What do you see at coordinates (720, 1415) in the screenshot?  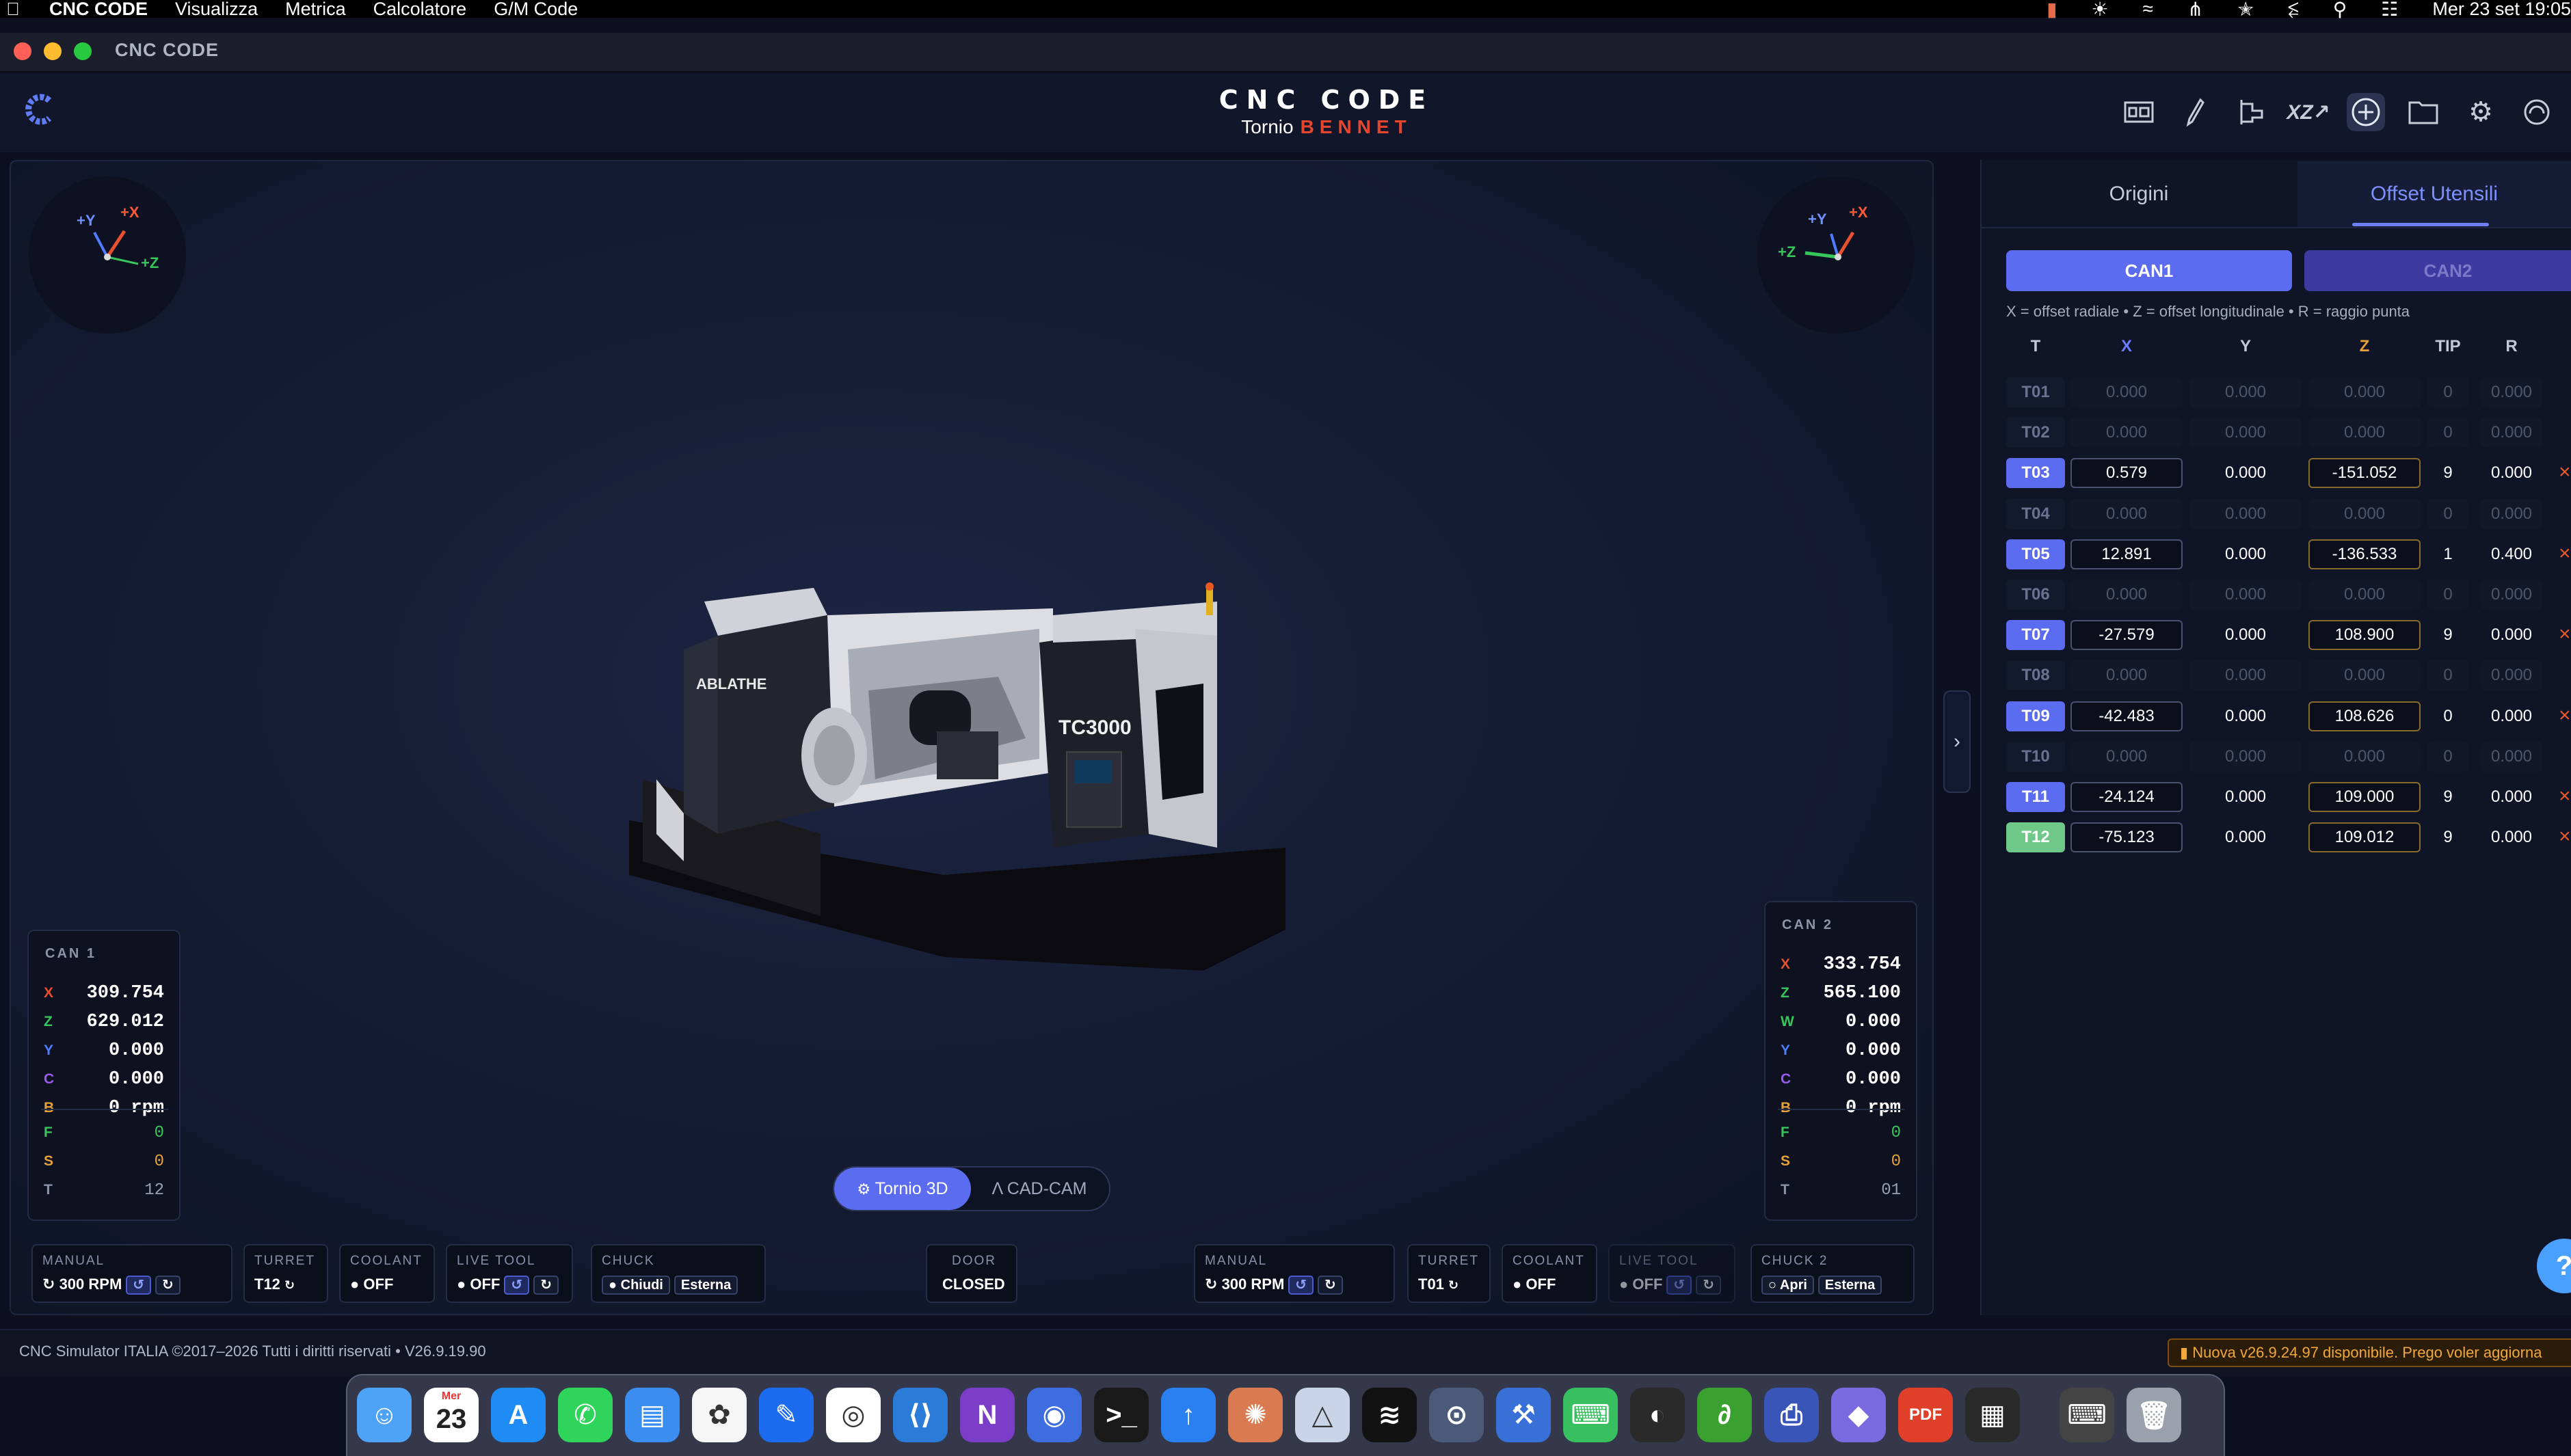 I see `photos-icon: ✿` at bounding box center [720, 1415].